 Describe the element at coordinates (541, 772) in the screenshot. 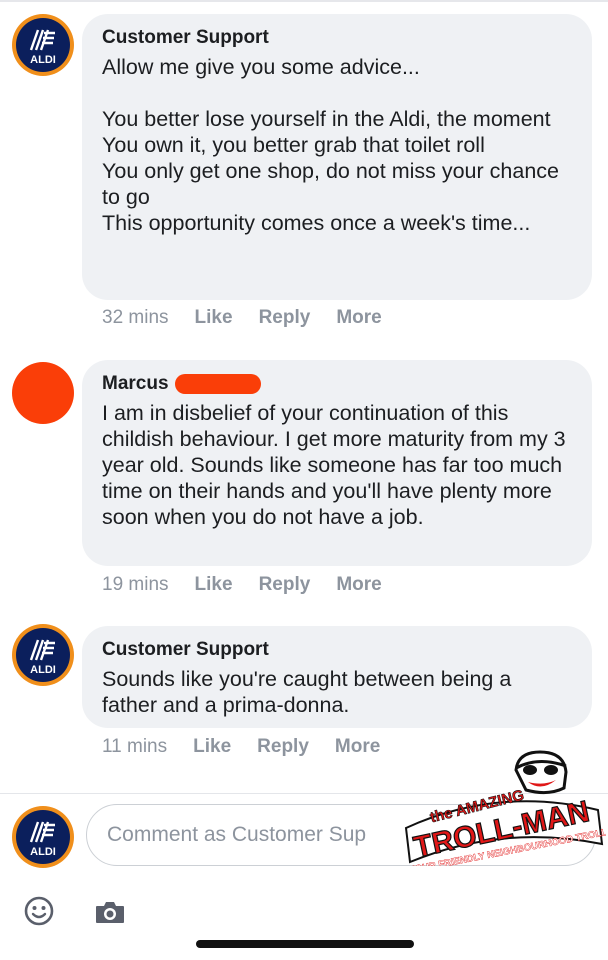

I see `troll-face-icon` at that location.